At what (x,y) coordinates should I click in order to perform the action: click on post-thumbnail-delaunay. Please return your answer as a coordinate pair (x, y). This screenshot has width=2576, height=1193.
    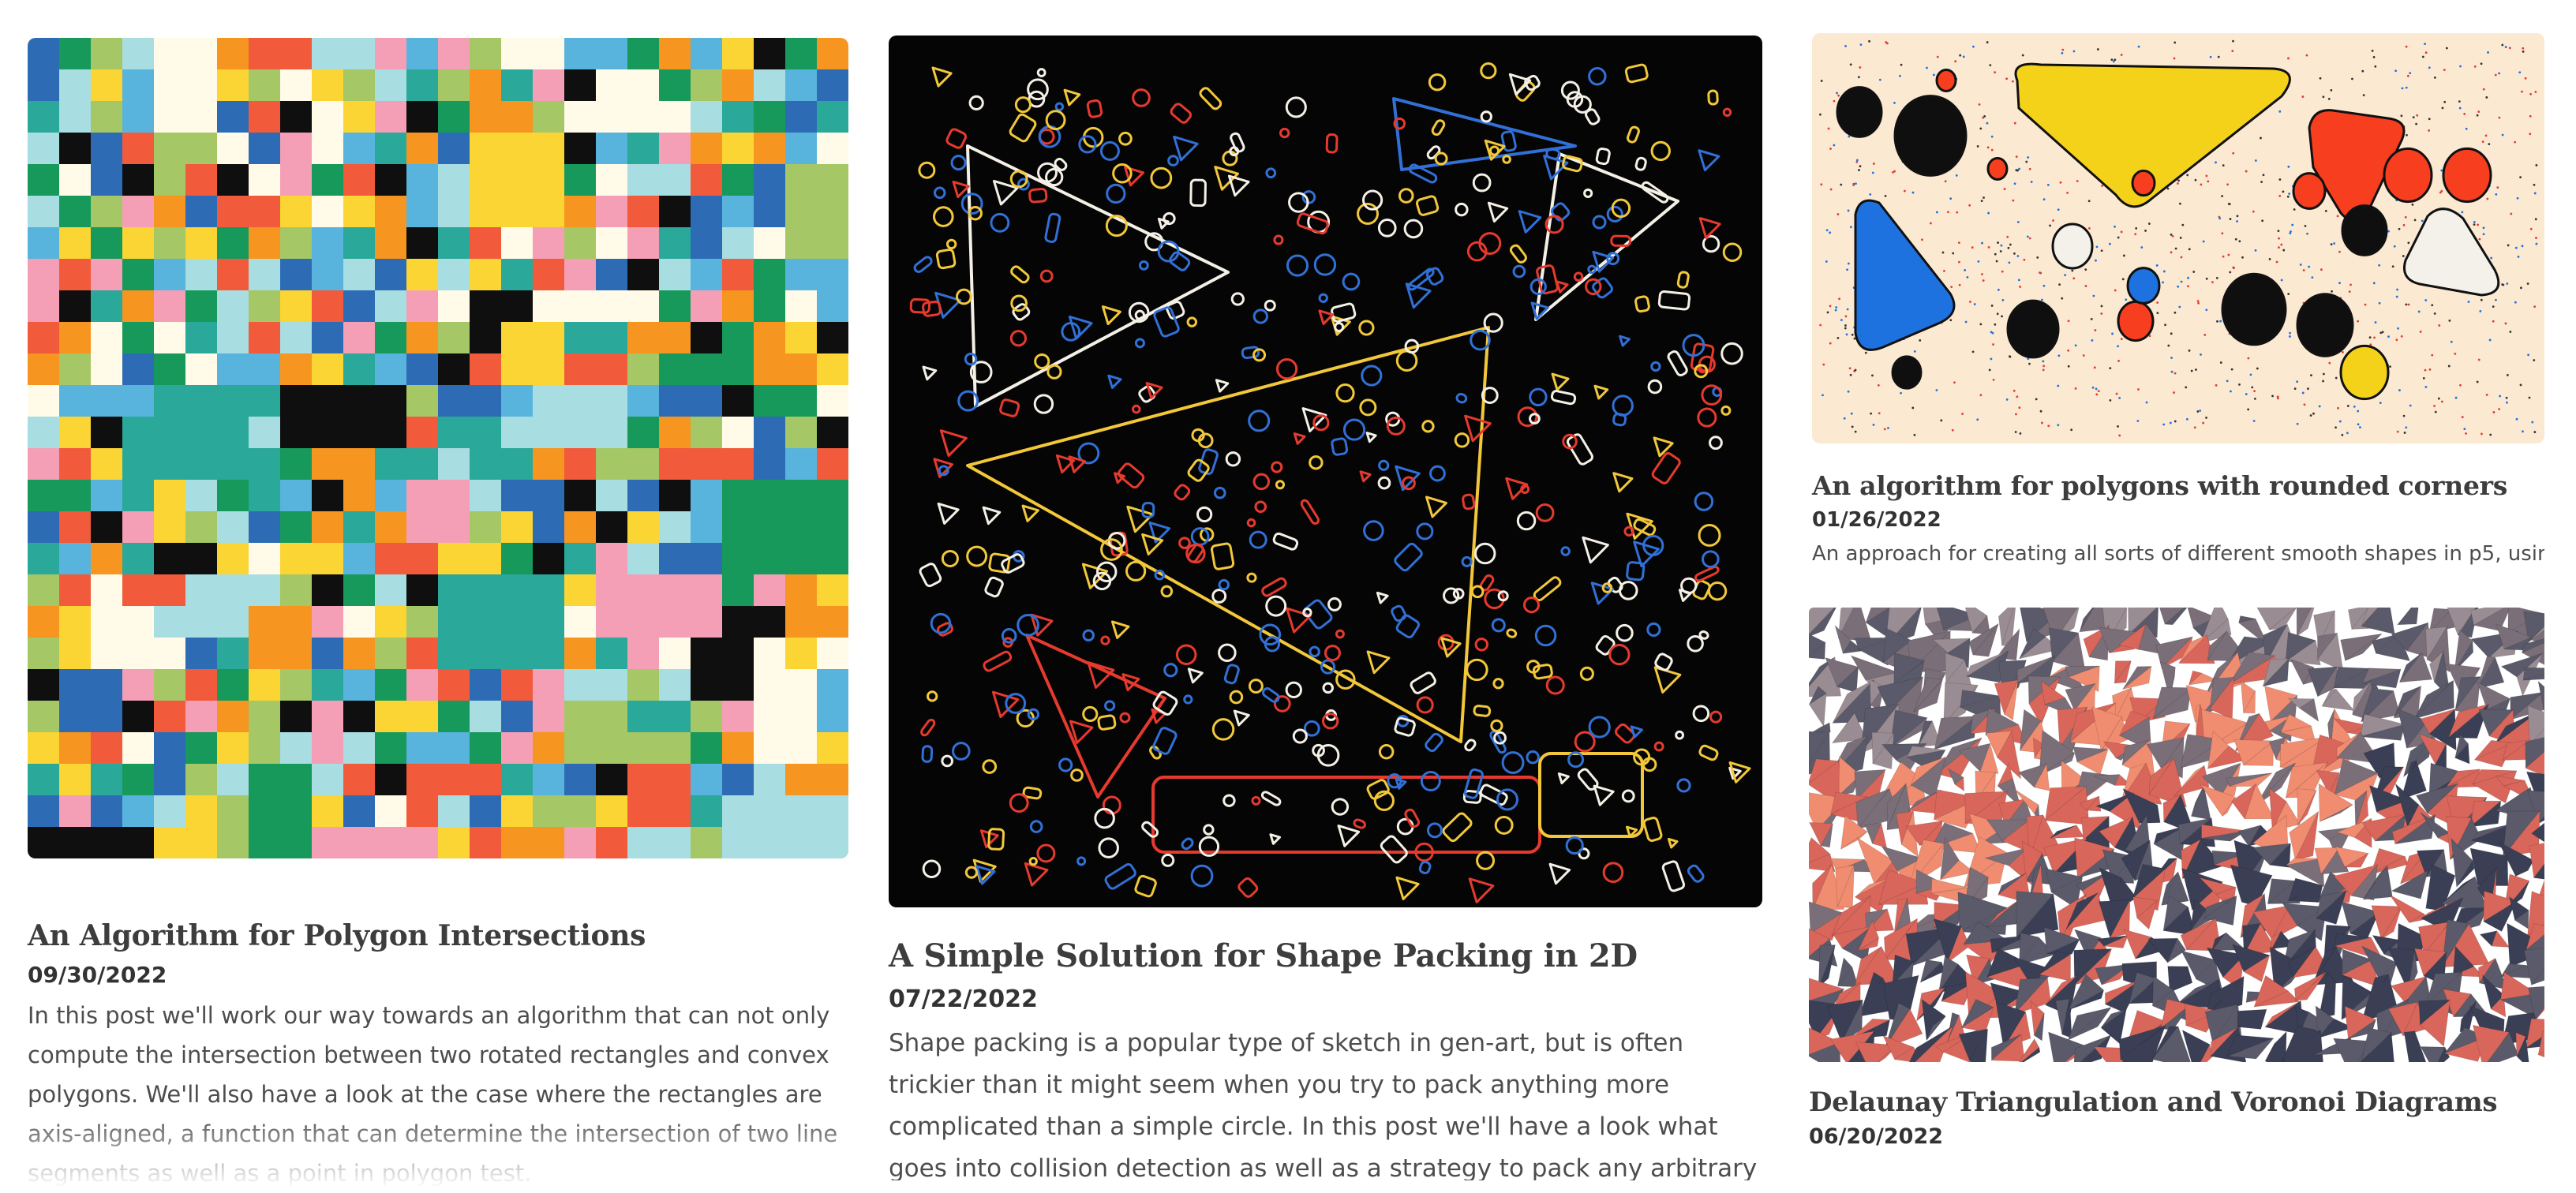
    Looking at the image, I should click on (2176, 835).